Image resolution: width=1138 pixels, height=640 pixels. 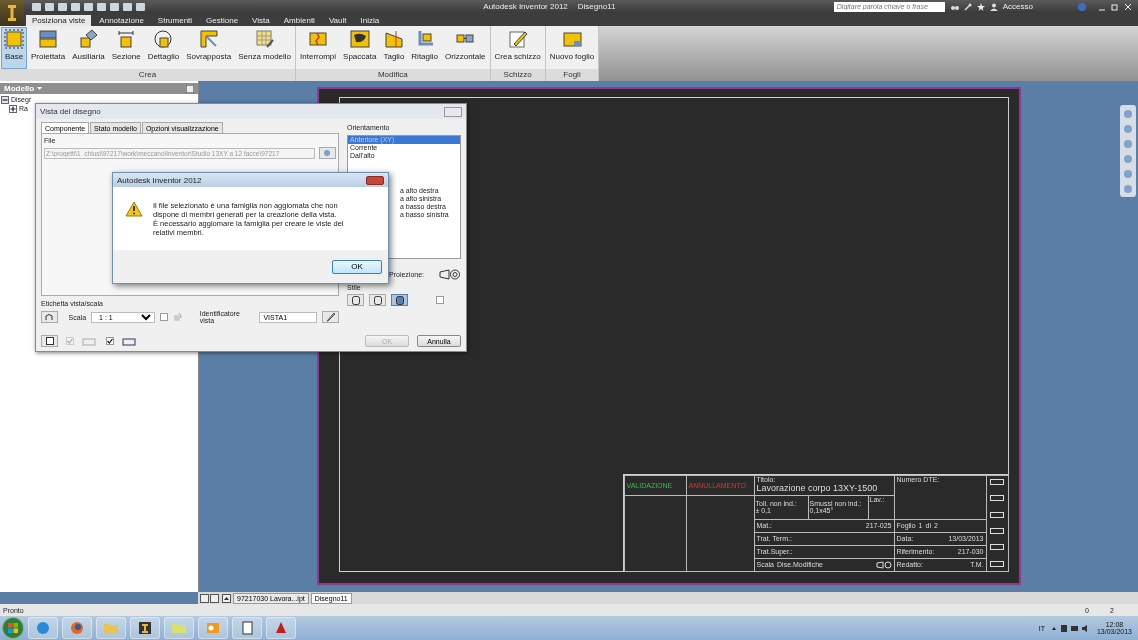 What do you see at coordinates (261, 20) in the screenshot?
I see `ribbon-tab: Vista` at bounding box center [261, 20].